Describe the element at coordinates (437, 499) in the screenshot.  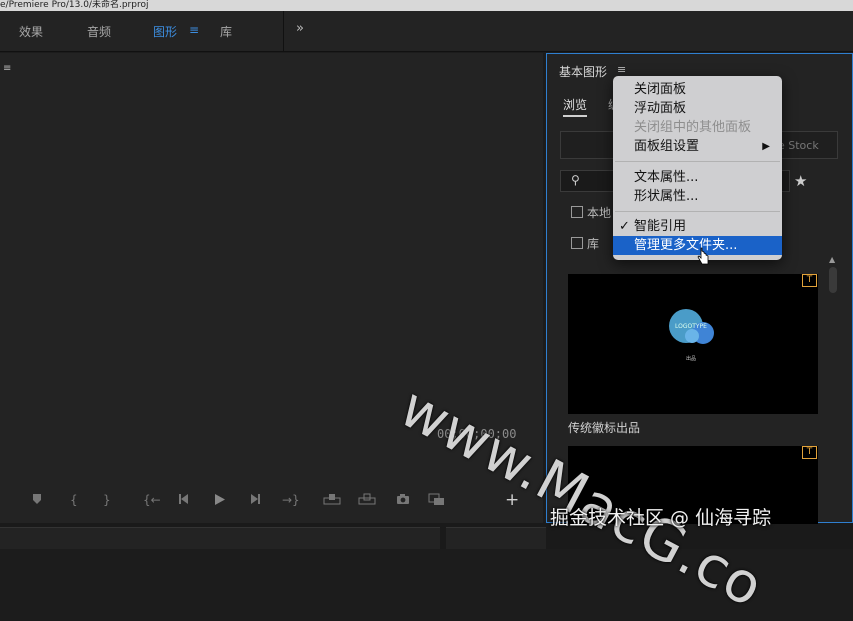
I see `compare-icon` at that location.